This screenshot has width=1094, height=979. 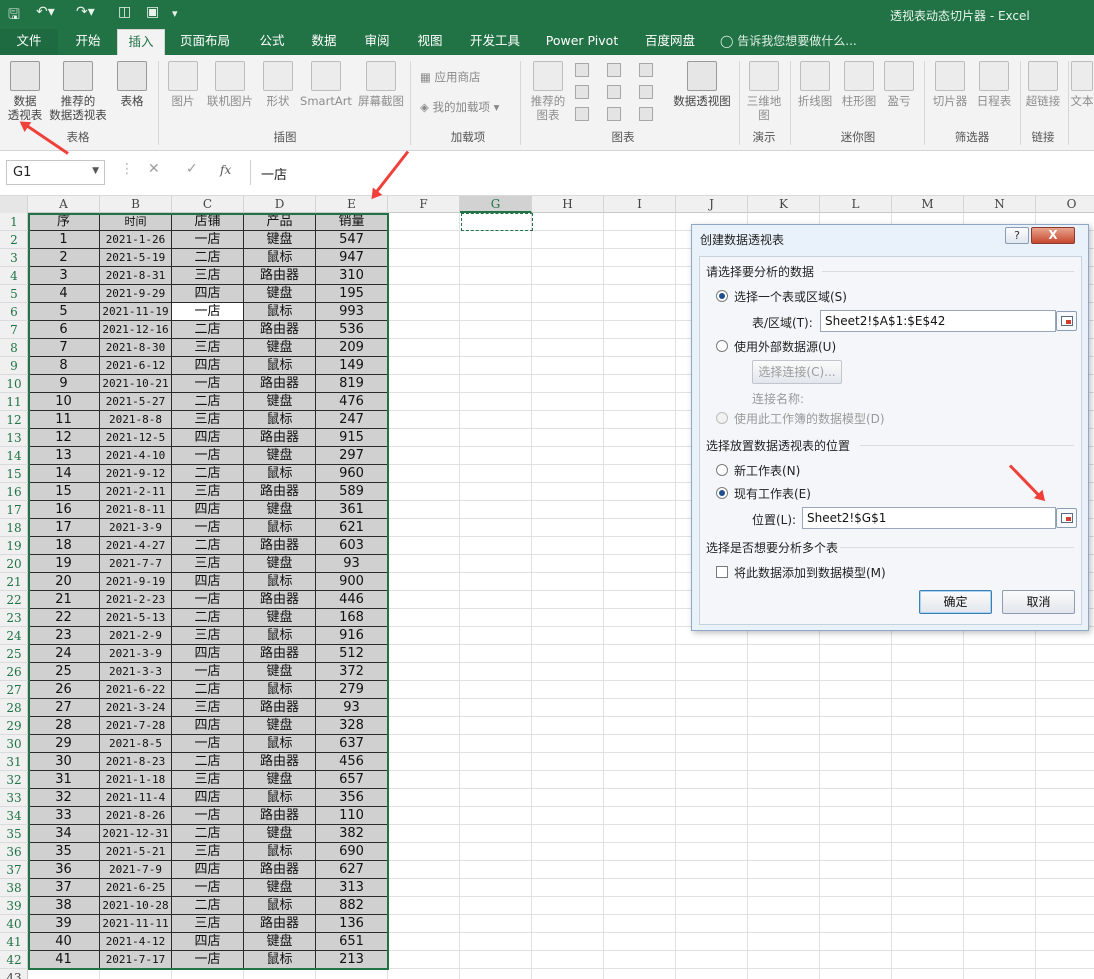 I want to click on row-header: 16, so click(x=14, y=492).